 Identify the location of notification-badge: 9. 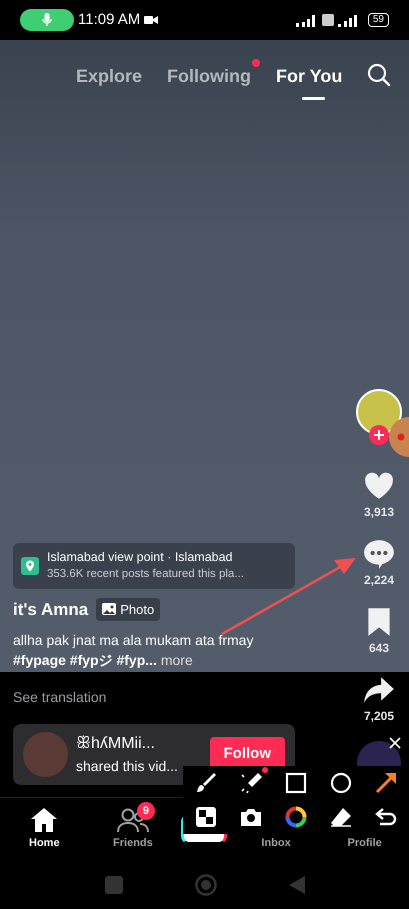
(146, 811).